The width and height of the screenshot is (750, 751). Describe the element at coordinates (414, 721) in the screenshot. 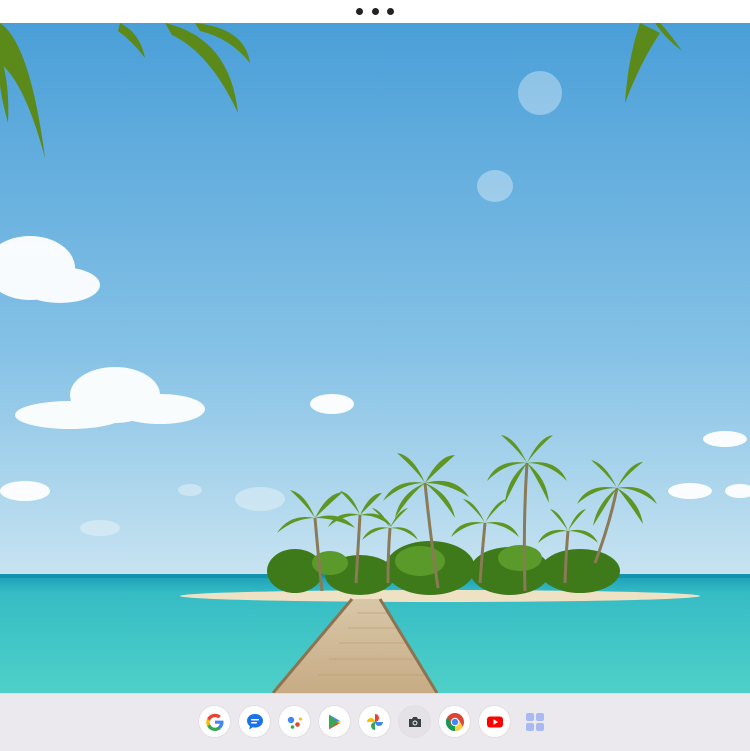

I see `camera-icon` at that location.